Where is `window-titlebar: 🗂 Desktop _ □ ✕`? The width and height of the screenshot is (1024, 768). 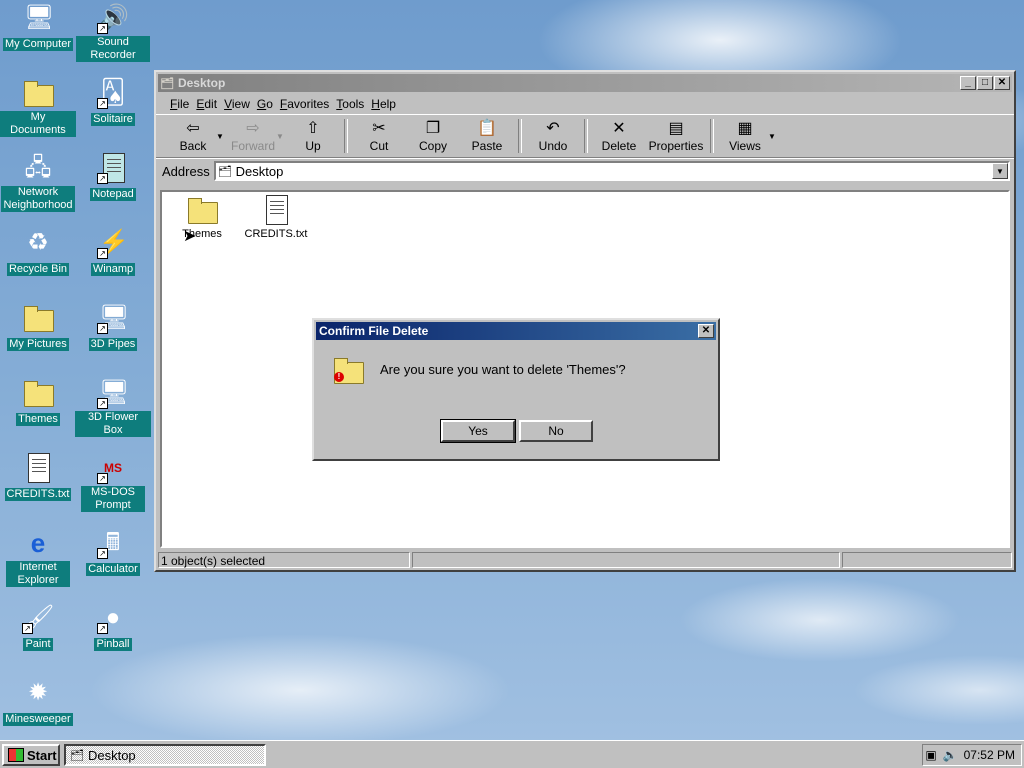 window-titlebar: 🗂 Desktop _ □ ✕ is located at coordinates (585, 83).